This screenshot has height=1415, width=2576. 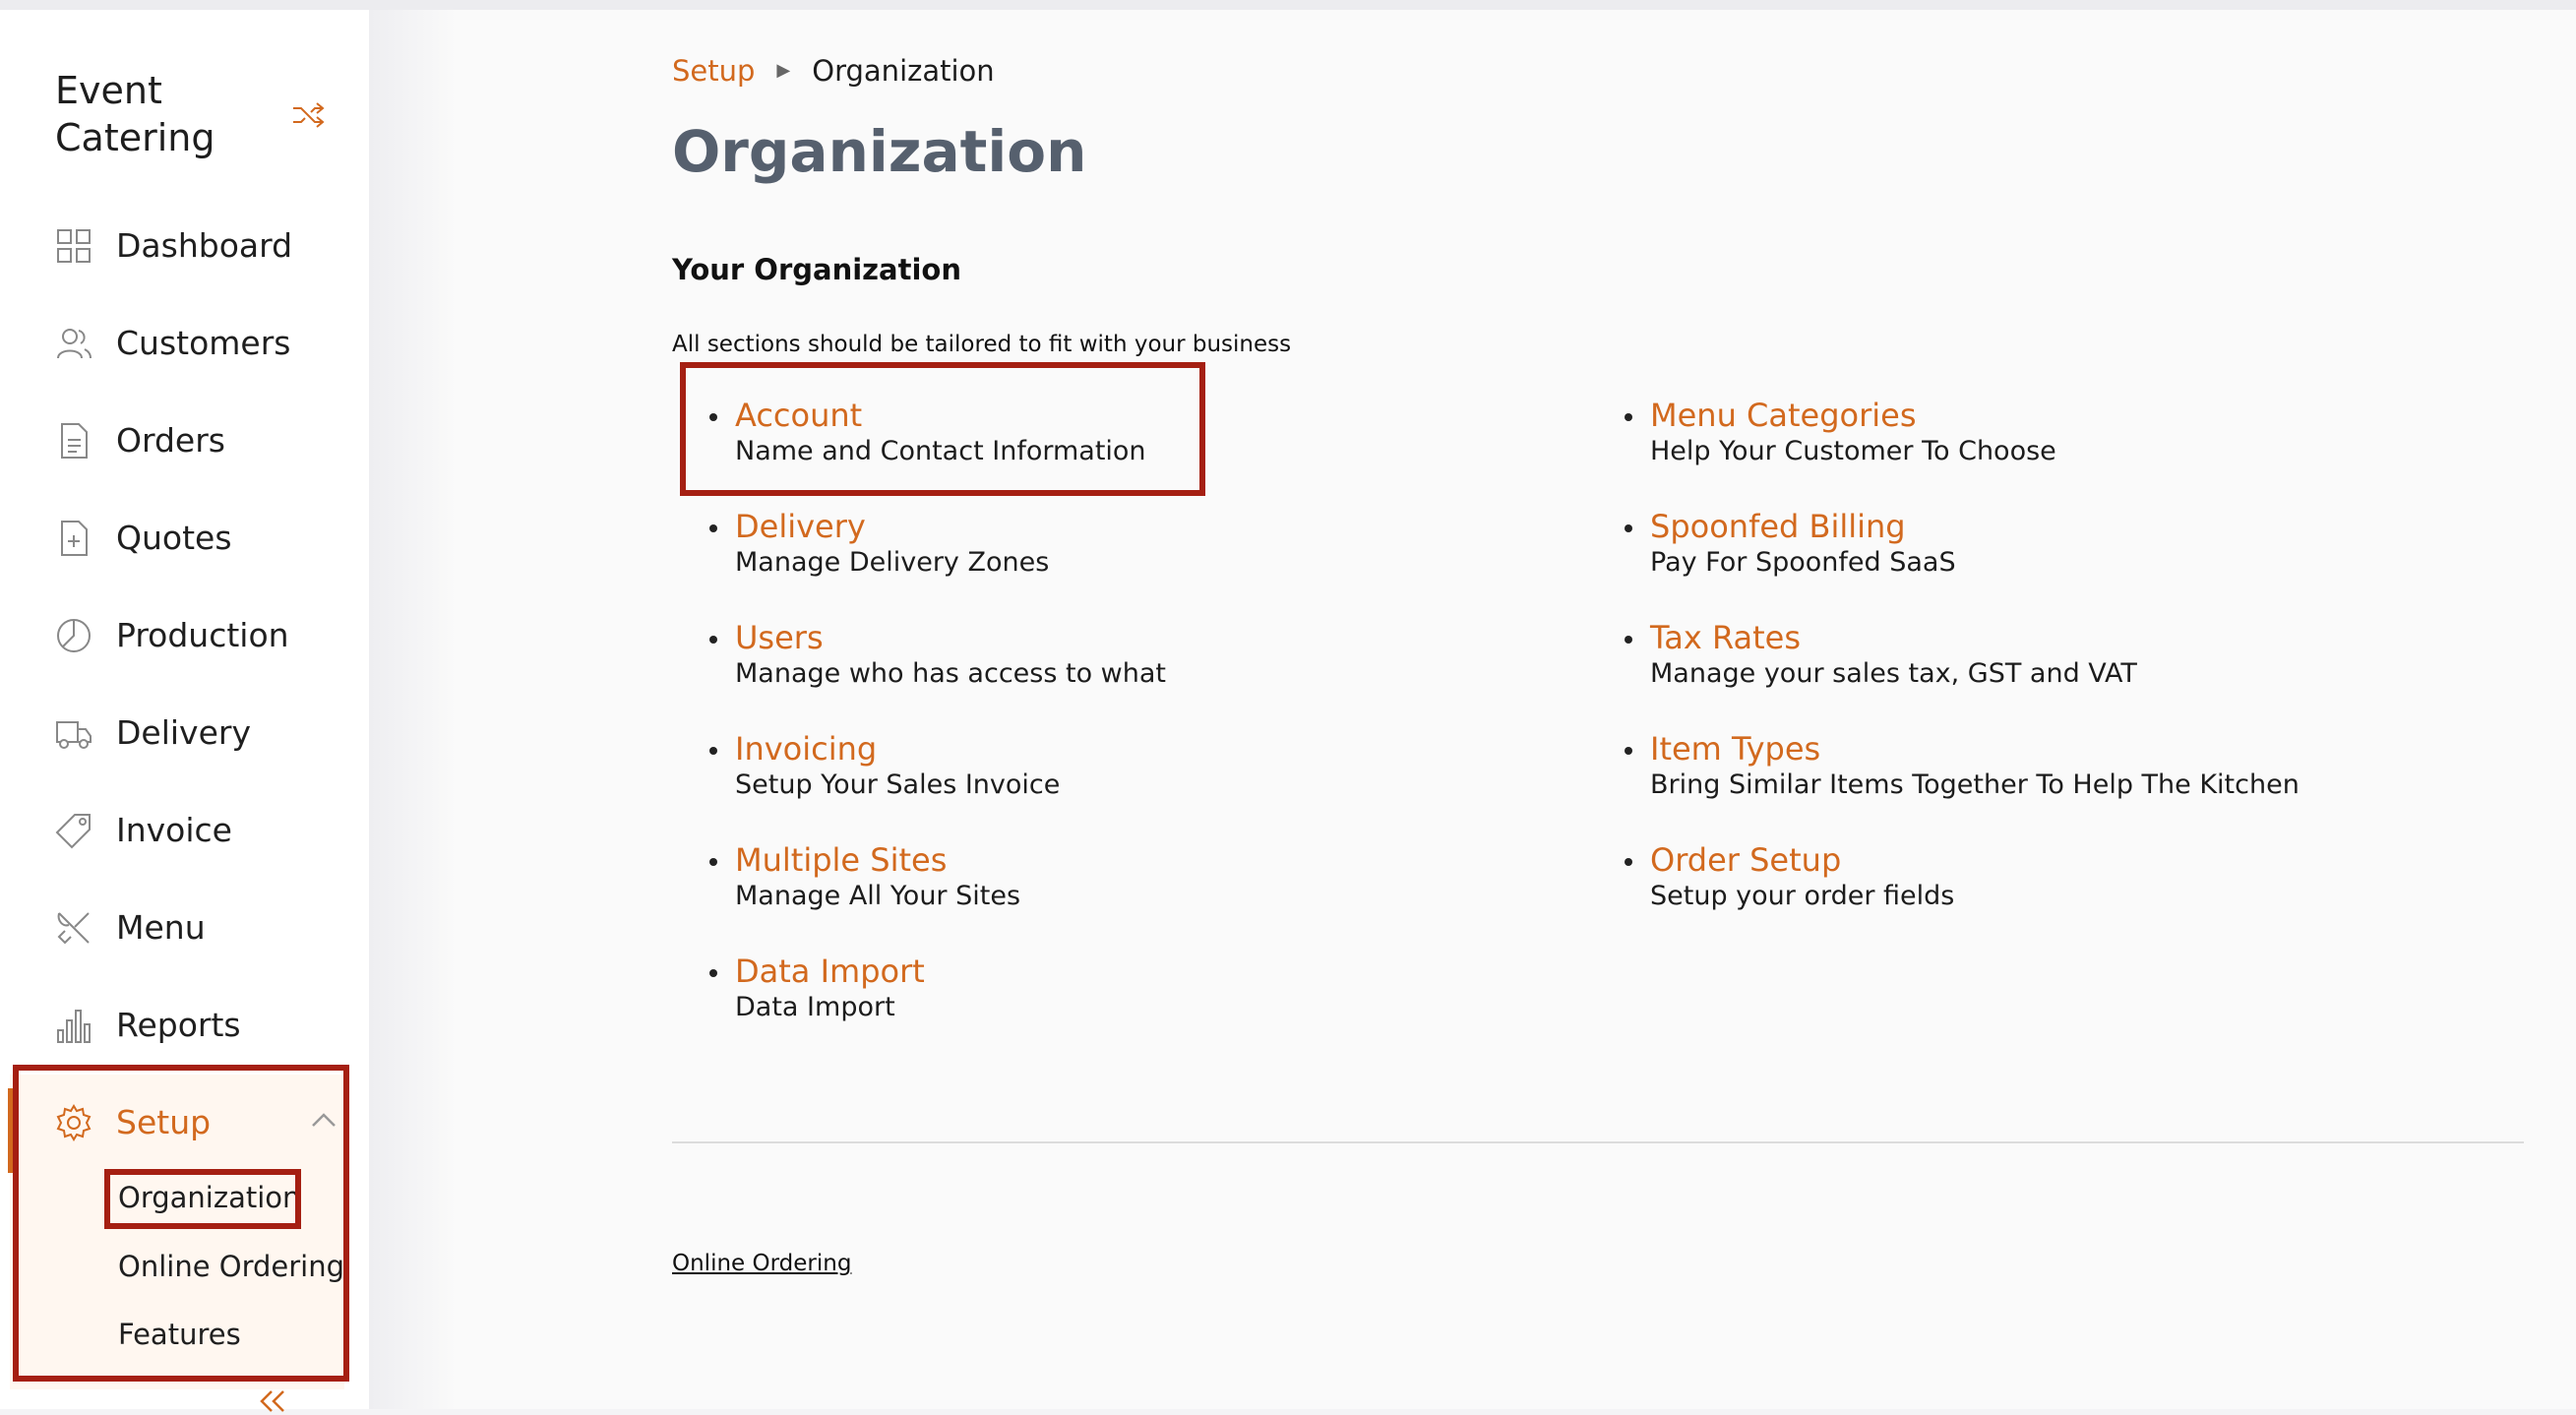 I want to click on item-types-link: Item Types, so click(x=1735, y=749).